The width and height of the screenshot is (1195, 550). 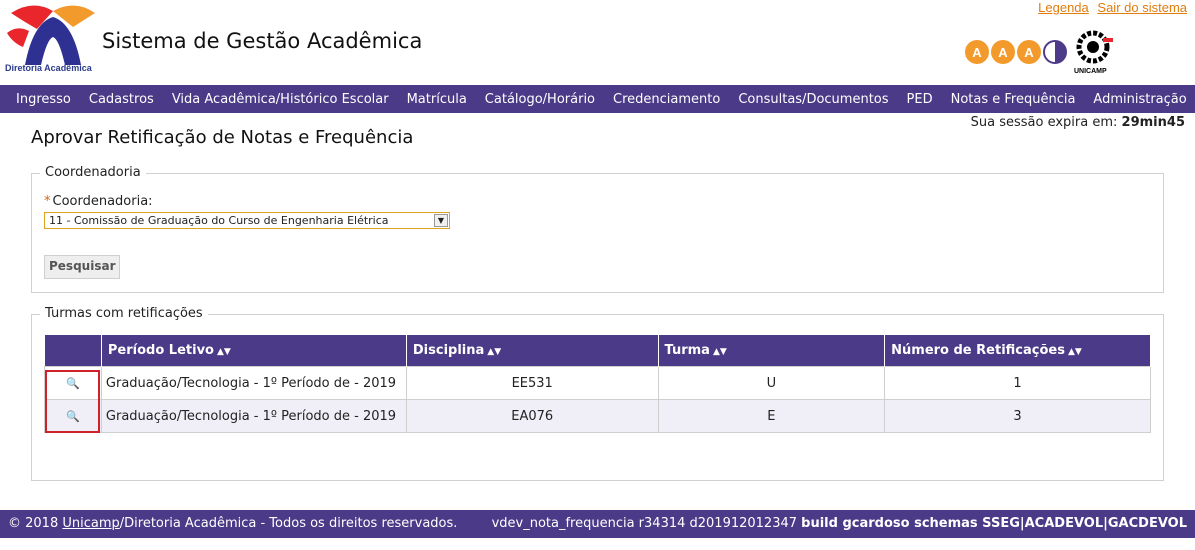 What do you see at coordinates (771, 383) in the screenshot?
I see `cell-turma: U` at bounding box center [771, 383].